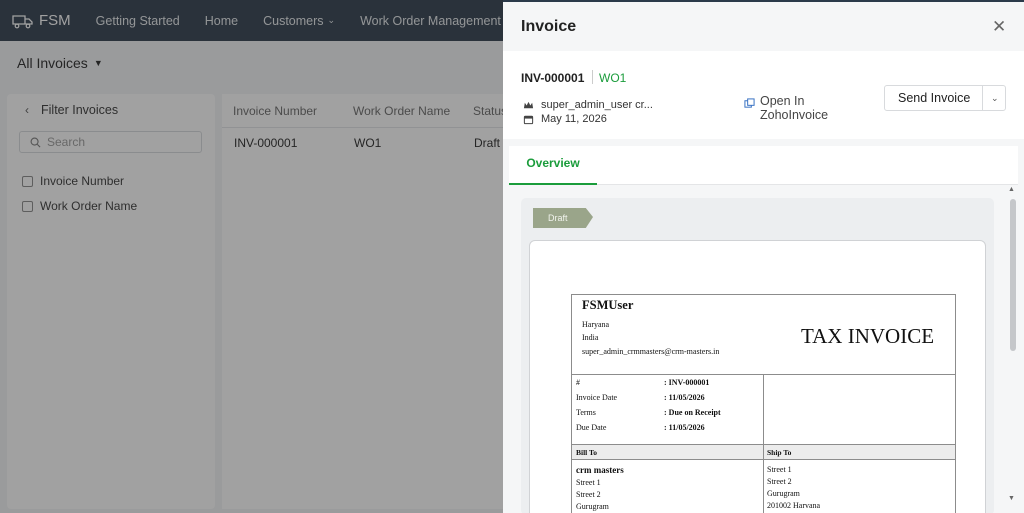 The image size is (1024, 513). I want to click on button-divider, so click(982, 98).